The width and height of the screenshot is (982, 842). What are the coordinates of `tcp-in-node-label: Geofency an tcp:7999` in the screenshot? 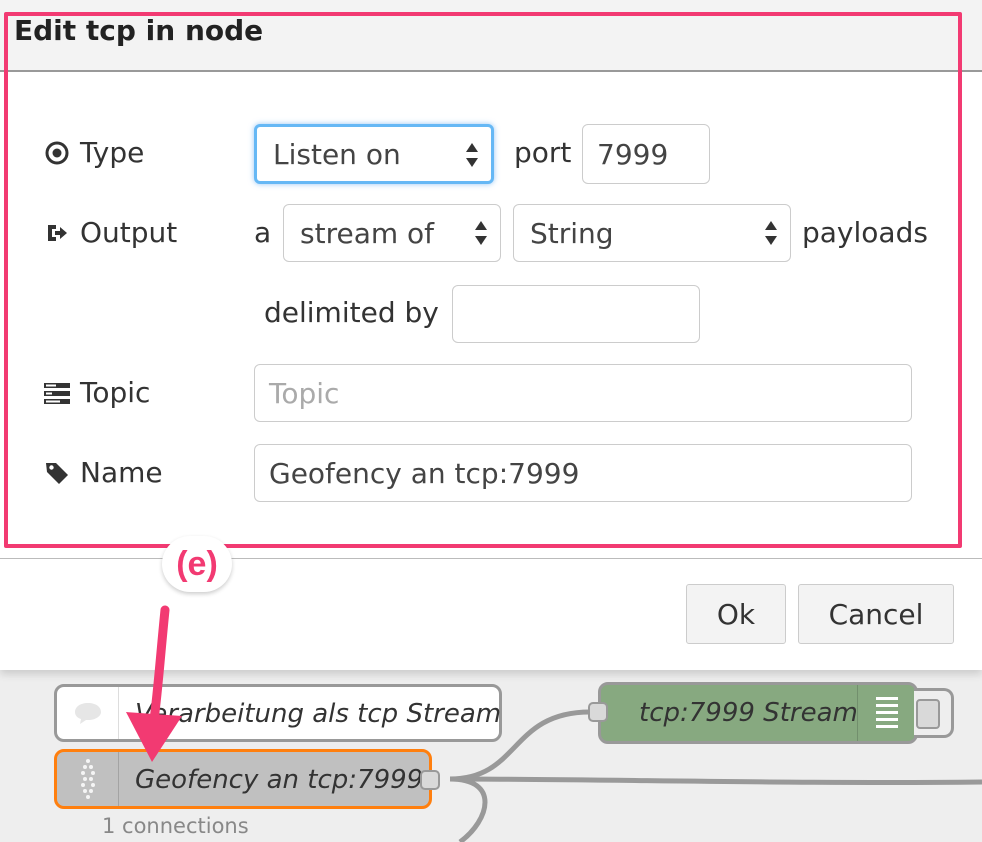 It's located at (279, 780).